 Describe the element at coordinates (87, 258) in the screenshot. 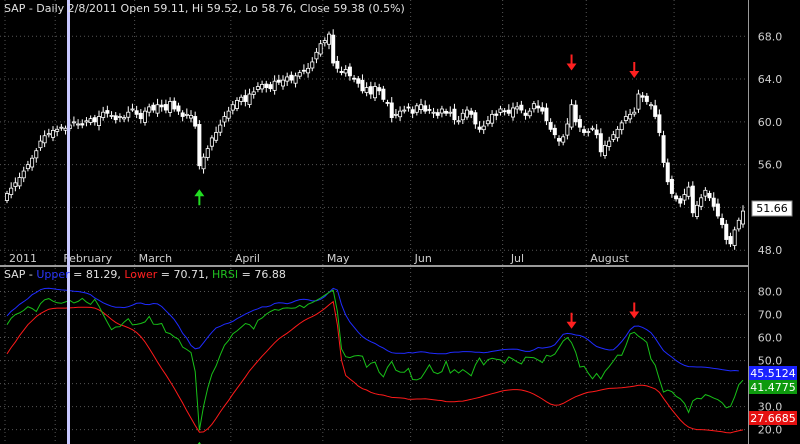

I see `x-tick-label: February` at that location.